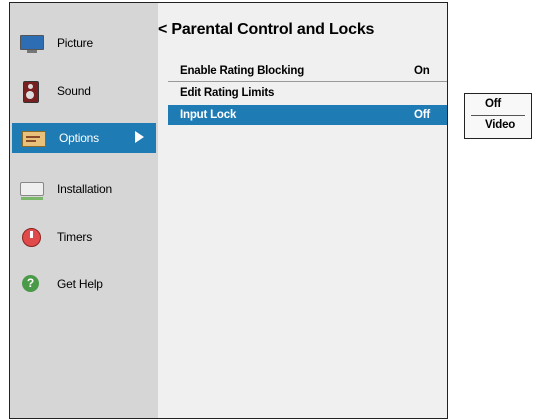 The height and width of the screenshot is (419, 542). Describe the element at coordinates (74, 91) in the screenshot. I see `sidebar-item-label: Sound` at that location.